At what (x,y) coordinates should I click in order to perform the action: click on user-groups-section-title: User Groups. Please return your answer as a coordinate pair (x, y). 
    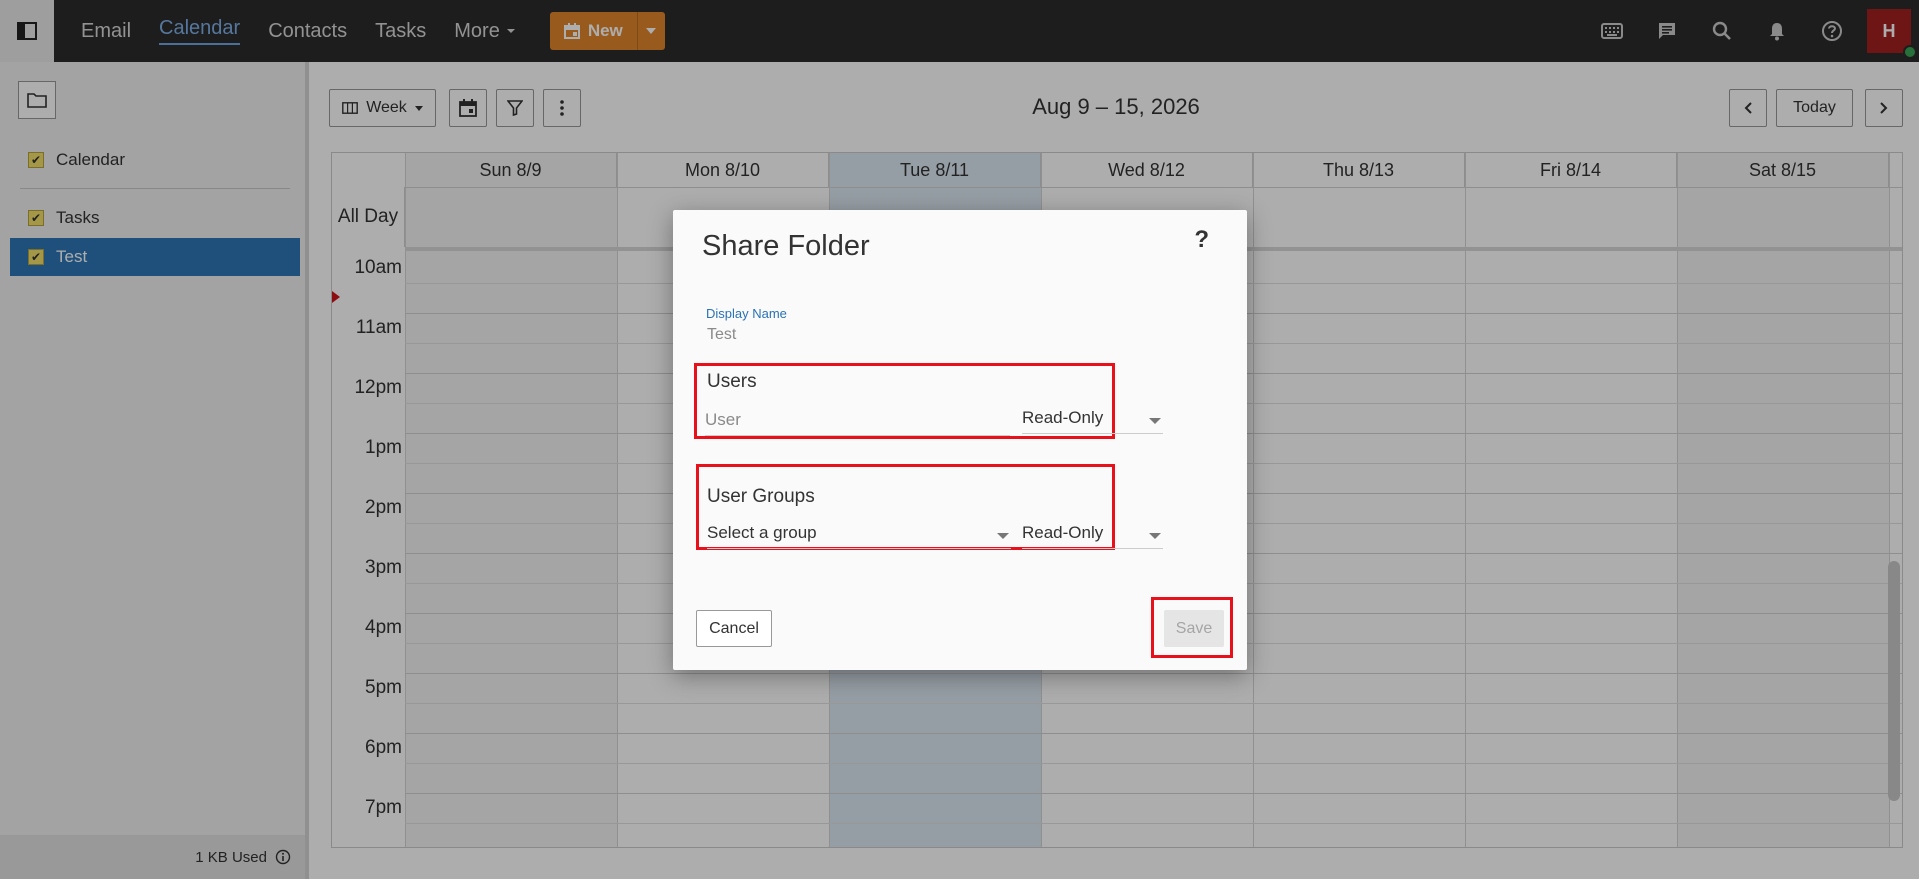
    Looking at the image, I should click on (761, 496).